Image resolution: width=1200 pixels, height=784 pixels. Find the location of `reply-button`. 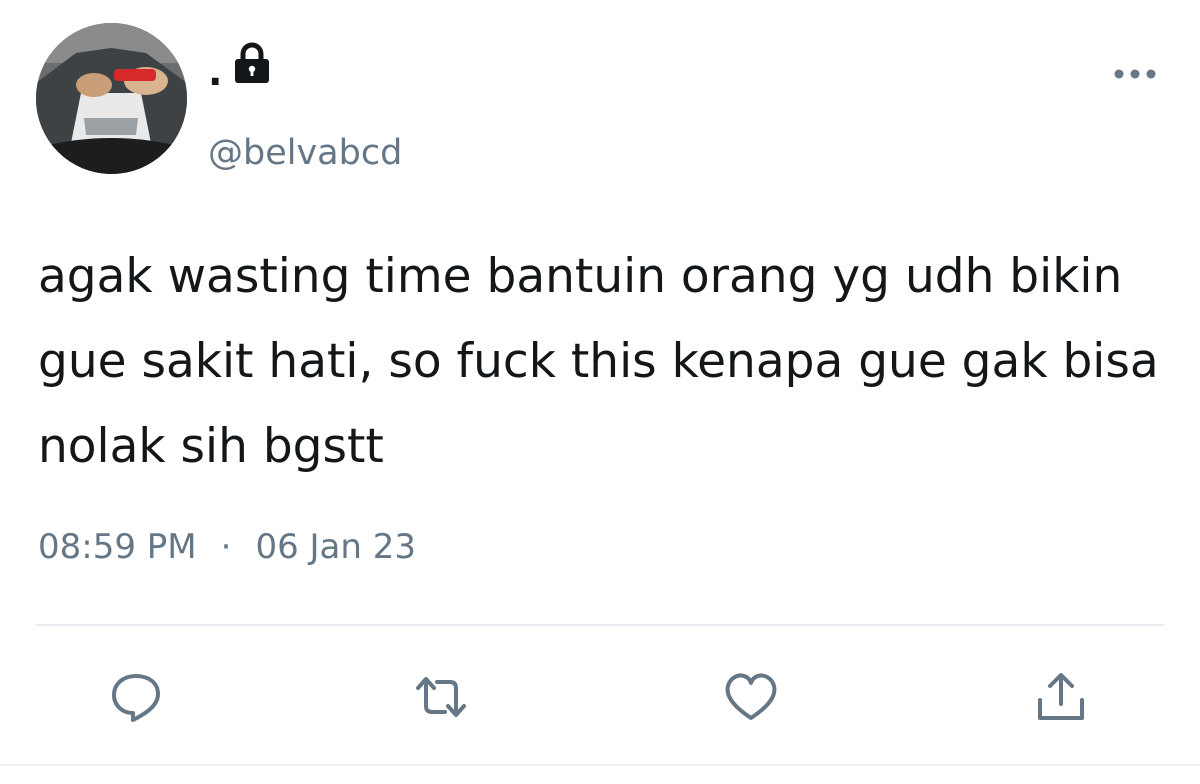

reply-button is located at coordinates (136, 697).